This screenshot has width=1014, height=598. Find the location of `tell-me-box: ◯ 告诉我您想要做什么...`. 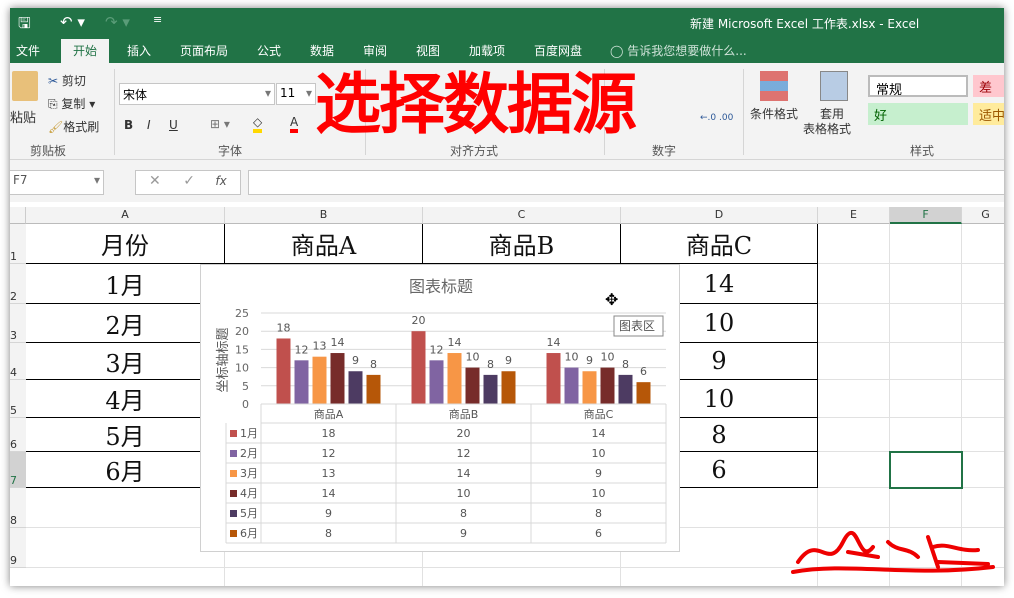

tell-me-box: ◯ 告诉我您想要做什么... is located at coordinates (678, 50).